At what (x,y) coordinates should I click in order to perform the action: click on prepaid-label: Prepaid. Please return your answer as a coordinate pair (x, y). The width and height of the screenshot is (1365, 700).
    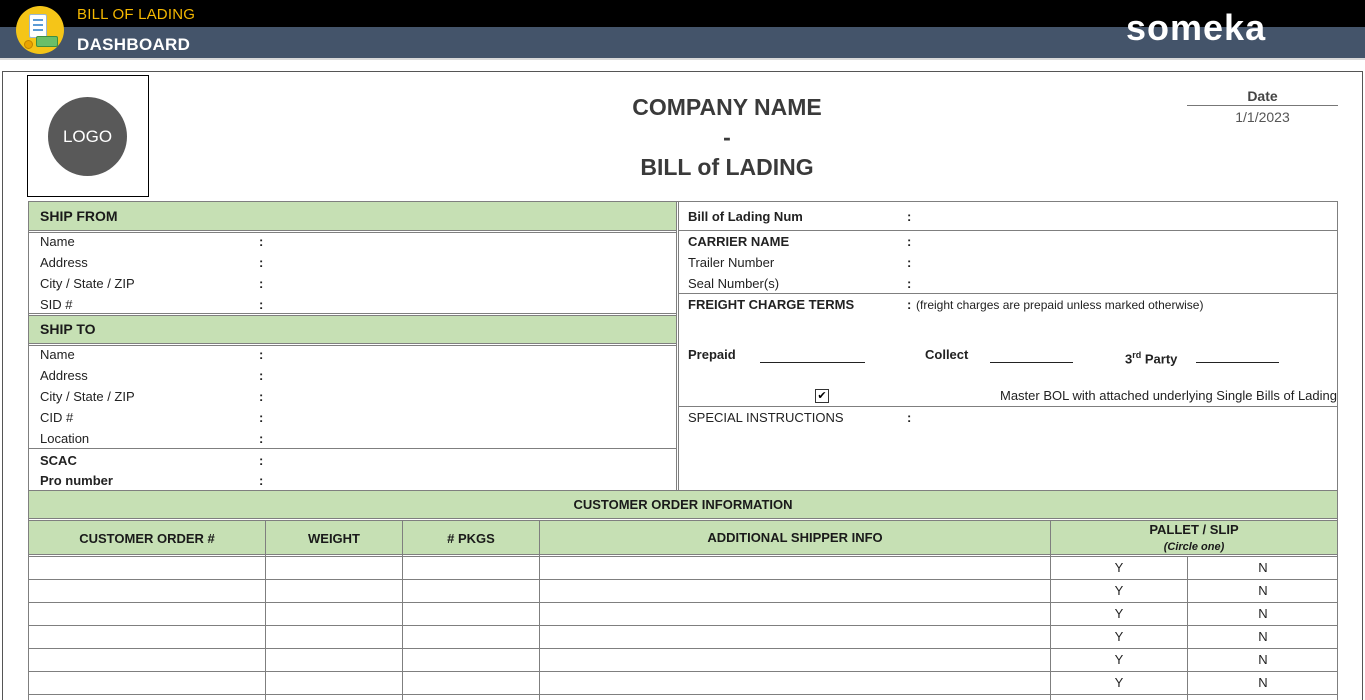
    Looking at the image, I should click on (712, 354).